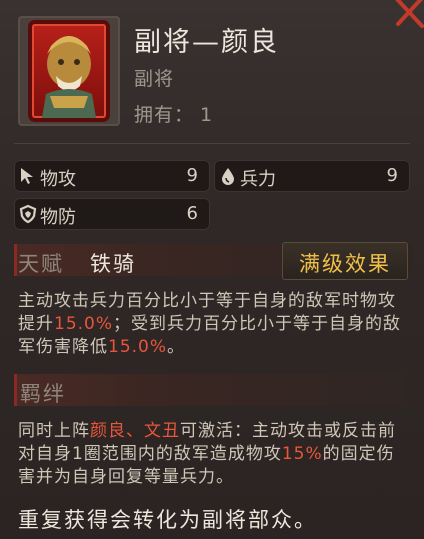  I want to click on bond-general-name: 文丑, so click(162, 431).